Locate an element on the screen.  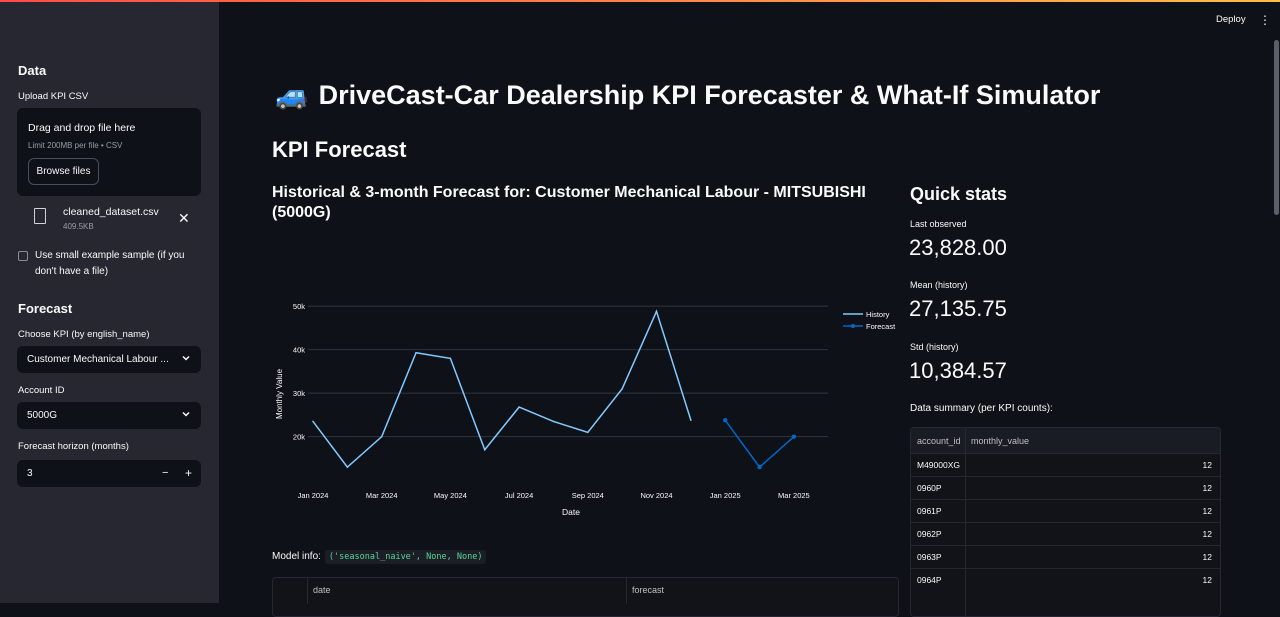
x-tick-label: Sep 2024 is located at coordinates (588, 495).